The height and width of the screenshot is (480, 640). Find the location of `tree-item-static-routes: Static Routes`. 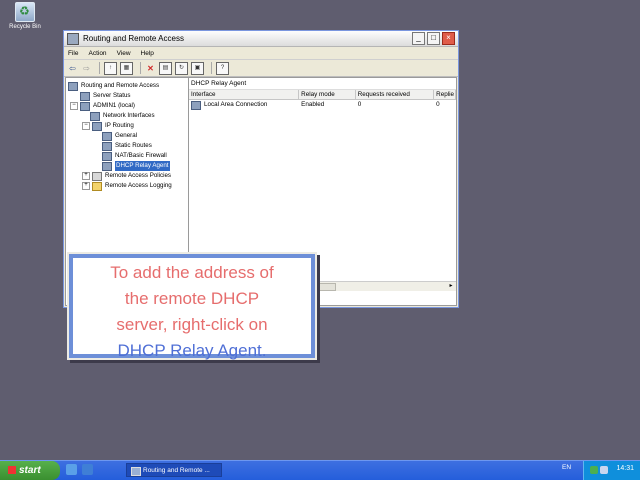

tree-item-static-routes: Static Routes is located at coordinates (127, 146).